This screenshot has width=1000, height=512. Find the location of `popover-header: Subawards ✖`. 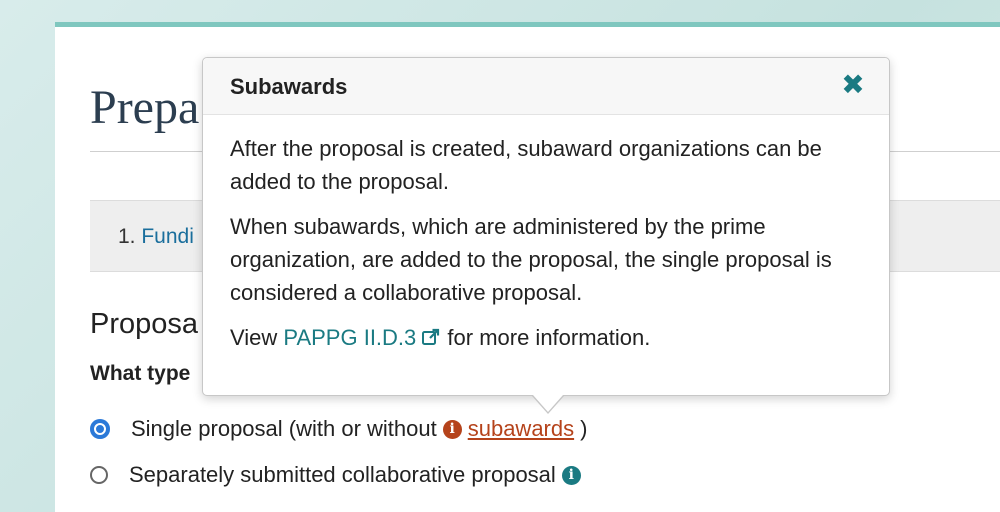

popover-header: Subawards ✖ is located at coordinates (546, 86).